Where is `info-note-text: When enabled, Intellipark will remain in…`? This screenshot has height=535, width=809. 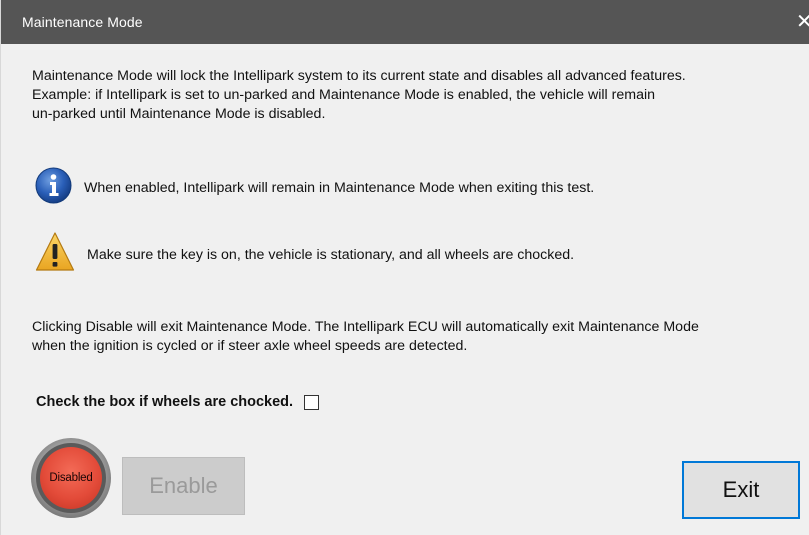 info-note-text: When enabled, Intellipark will remain in… is located at coordinates (339, 188).